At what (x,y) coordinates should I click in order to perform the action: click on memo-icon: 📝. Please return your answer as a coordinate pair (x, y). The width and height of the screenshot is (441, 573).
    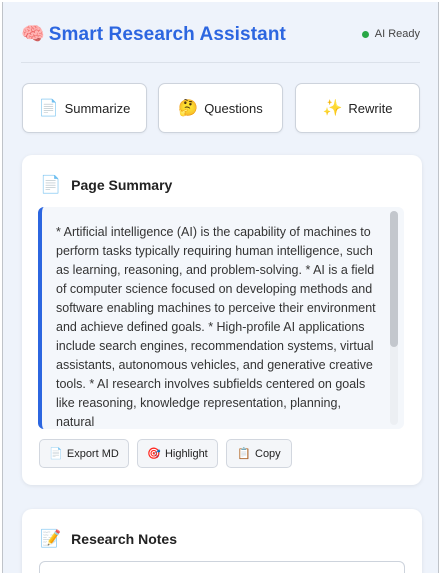
    Looking at the image, I should click on (51, 538).